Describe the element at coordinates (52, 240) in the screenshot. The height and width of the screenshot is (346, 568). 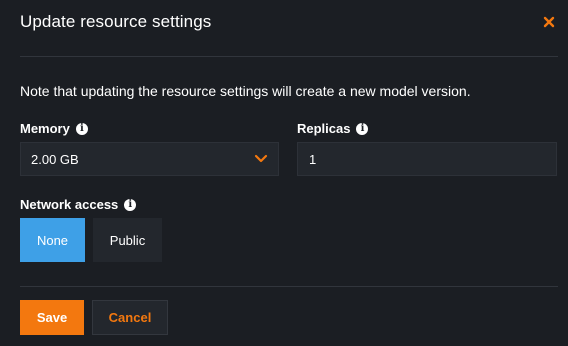
I see `network-option-none: None` at that location.